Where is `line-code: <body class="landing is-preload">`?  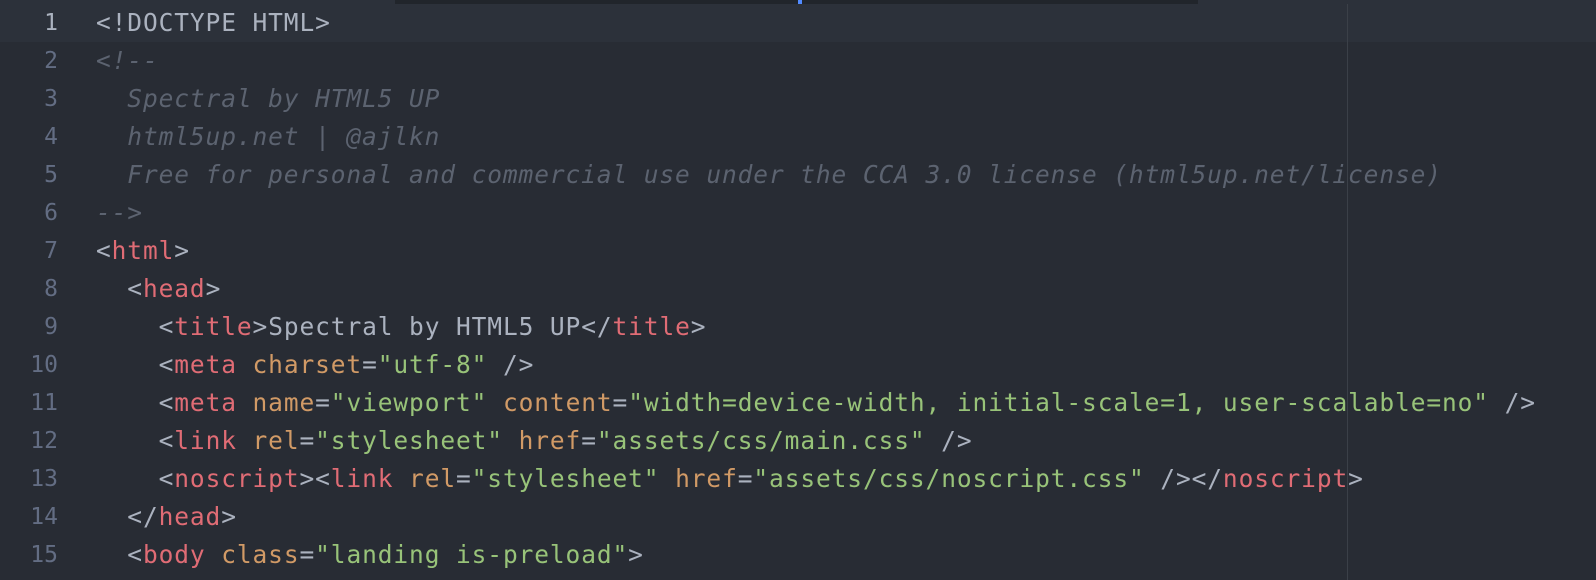
line-code: <body class="landing is-preload"> is located at coordinates (370, 555).